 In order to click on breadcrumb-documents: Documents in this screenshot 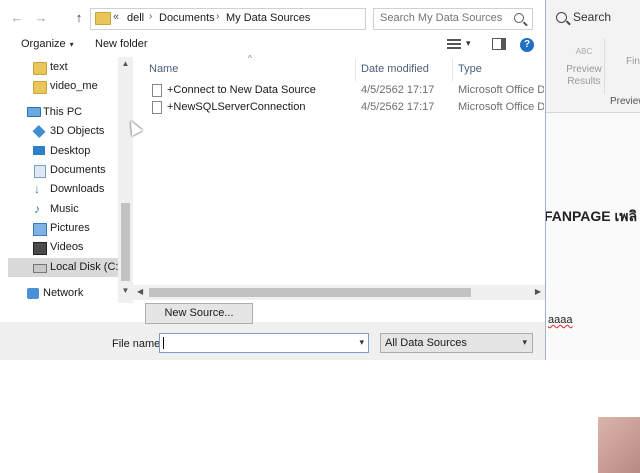, I will do `click(187, 18)`.